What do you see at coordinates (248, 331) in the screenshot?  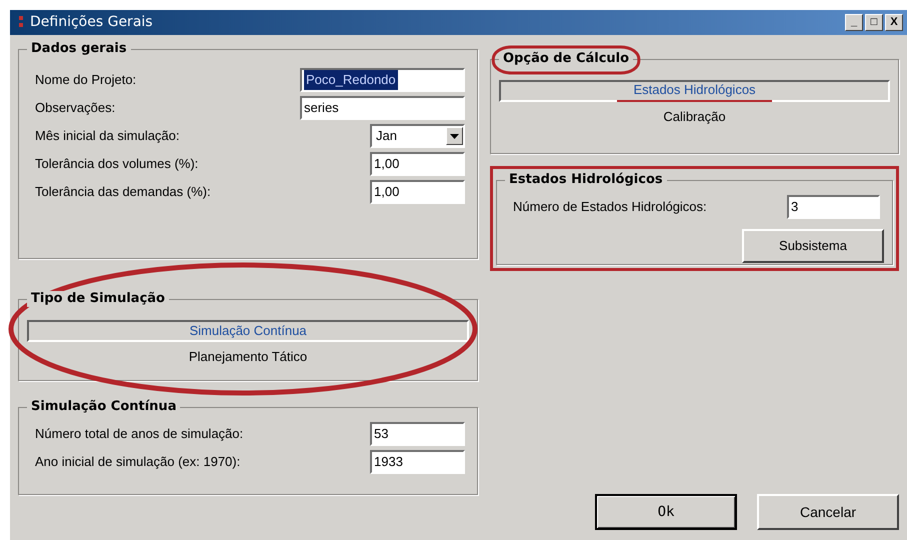 I see `option-item: Simulação Contínua` at bounding box center [248, 331].